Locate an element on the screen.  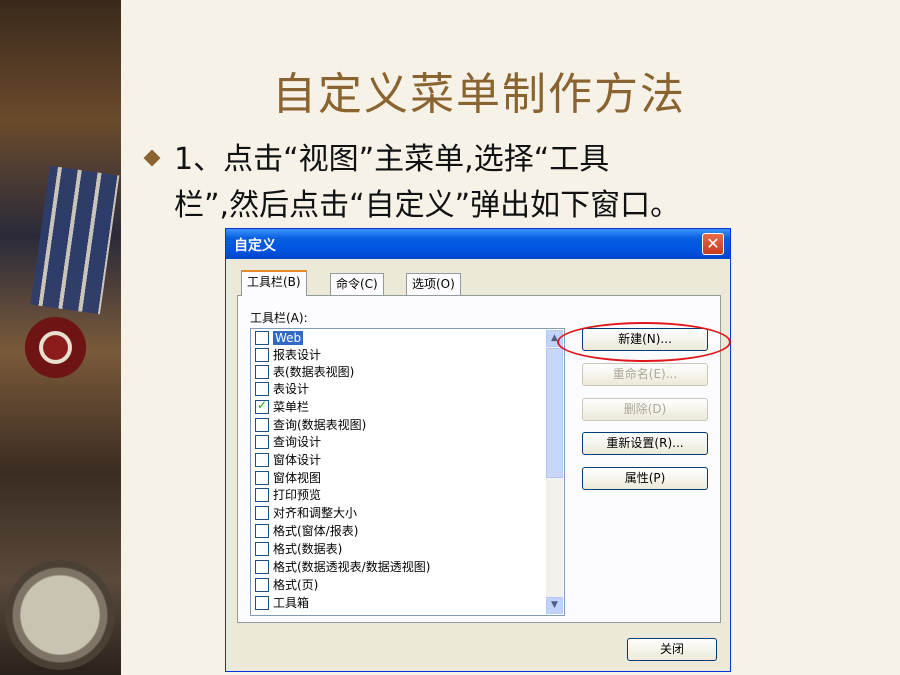
list-item: 报表设计 is located at coordinates (399, 355).